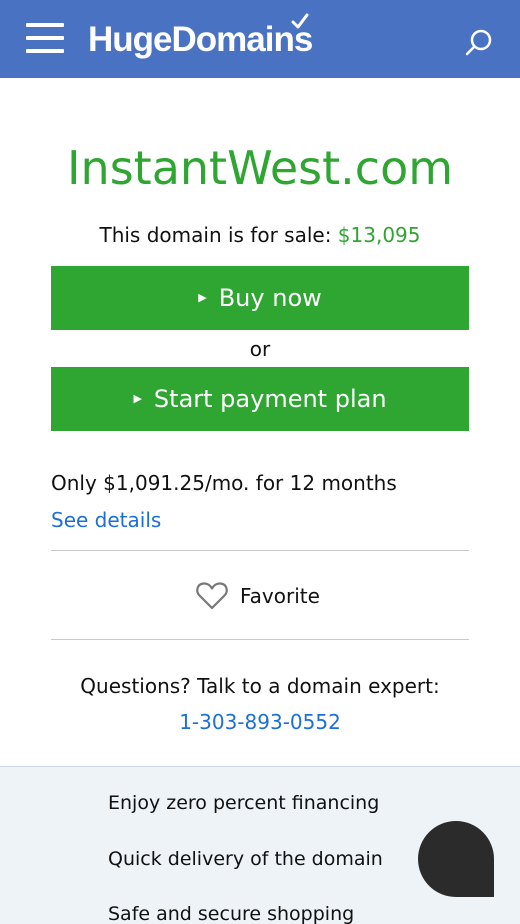 This screenshot has height=924, width=520. I want to click on price-value: $13,095, so click(379, 235).